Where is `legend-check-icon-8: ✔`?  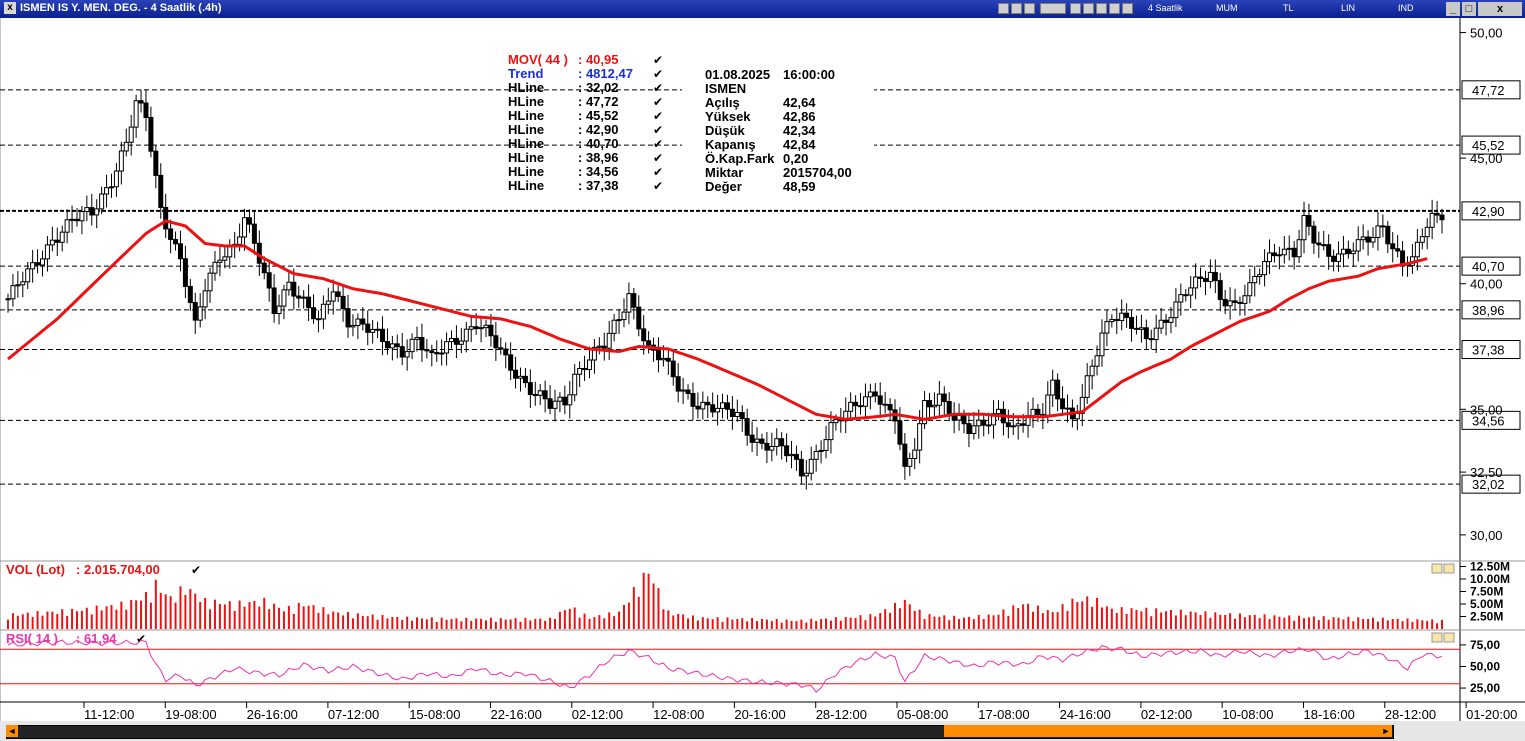
legend-check-icon-8: ✔ is located at coordinates (658, 172).